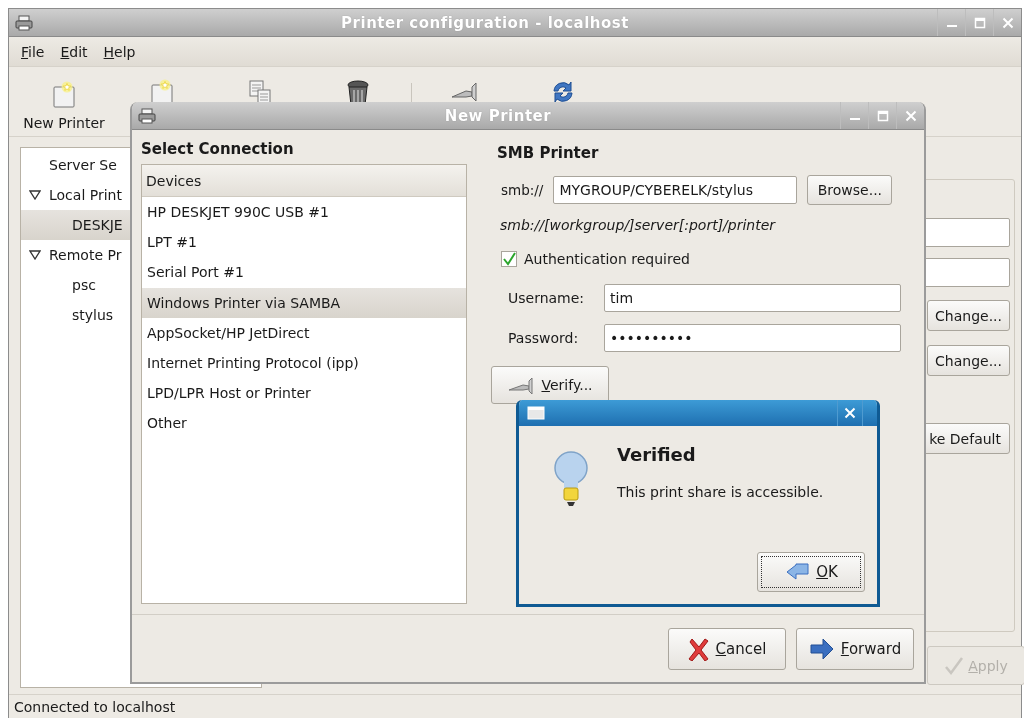  I want to click on status-bar: Connected to localhost, so click(515, 706).